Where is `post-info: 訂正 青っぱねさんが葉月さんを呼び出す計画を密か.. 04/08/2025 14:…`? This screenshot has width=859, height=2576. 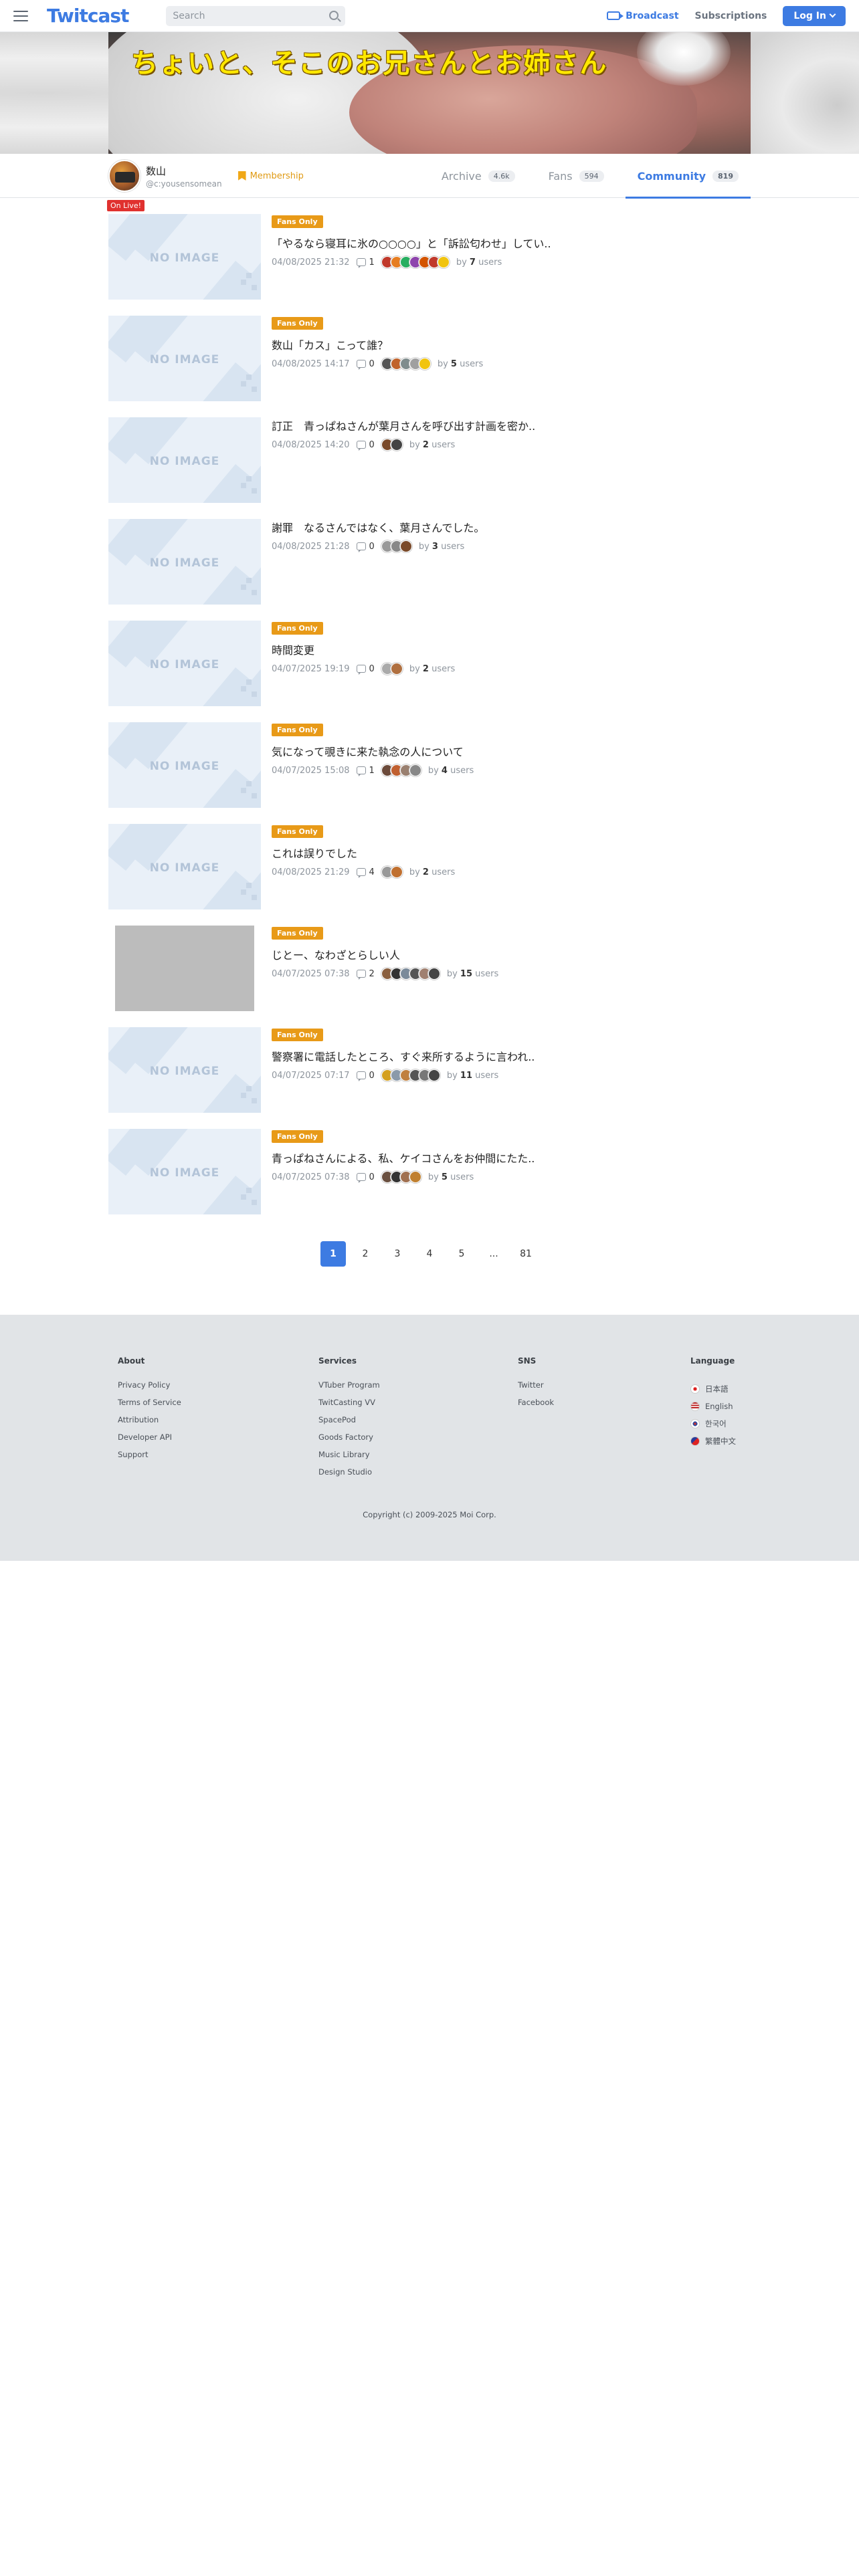
post-info: 訂正 青っぱねさんが葉月さんを呼び出す計画を密か.. 04/08/2025 14:… is located at coordinates (404, 468).